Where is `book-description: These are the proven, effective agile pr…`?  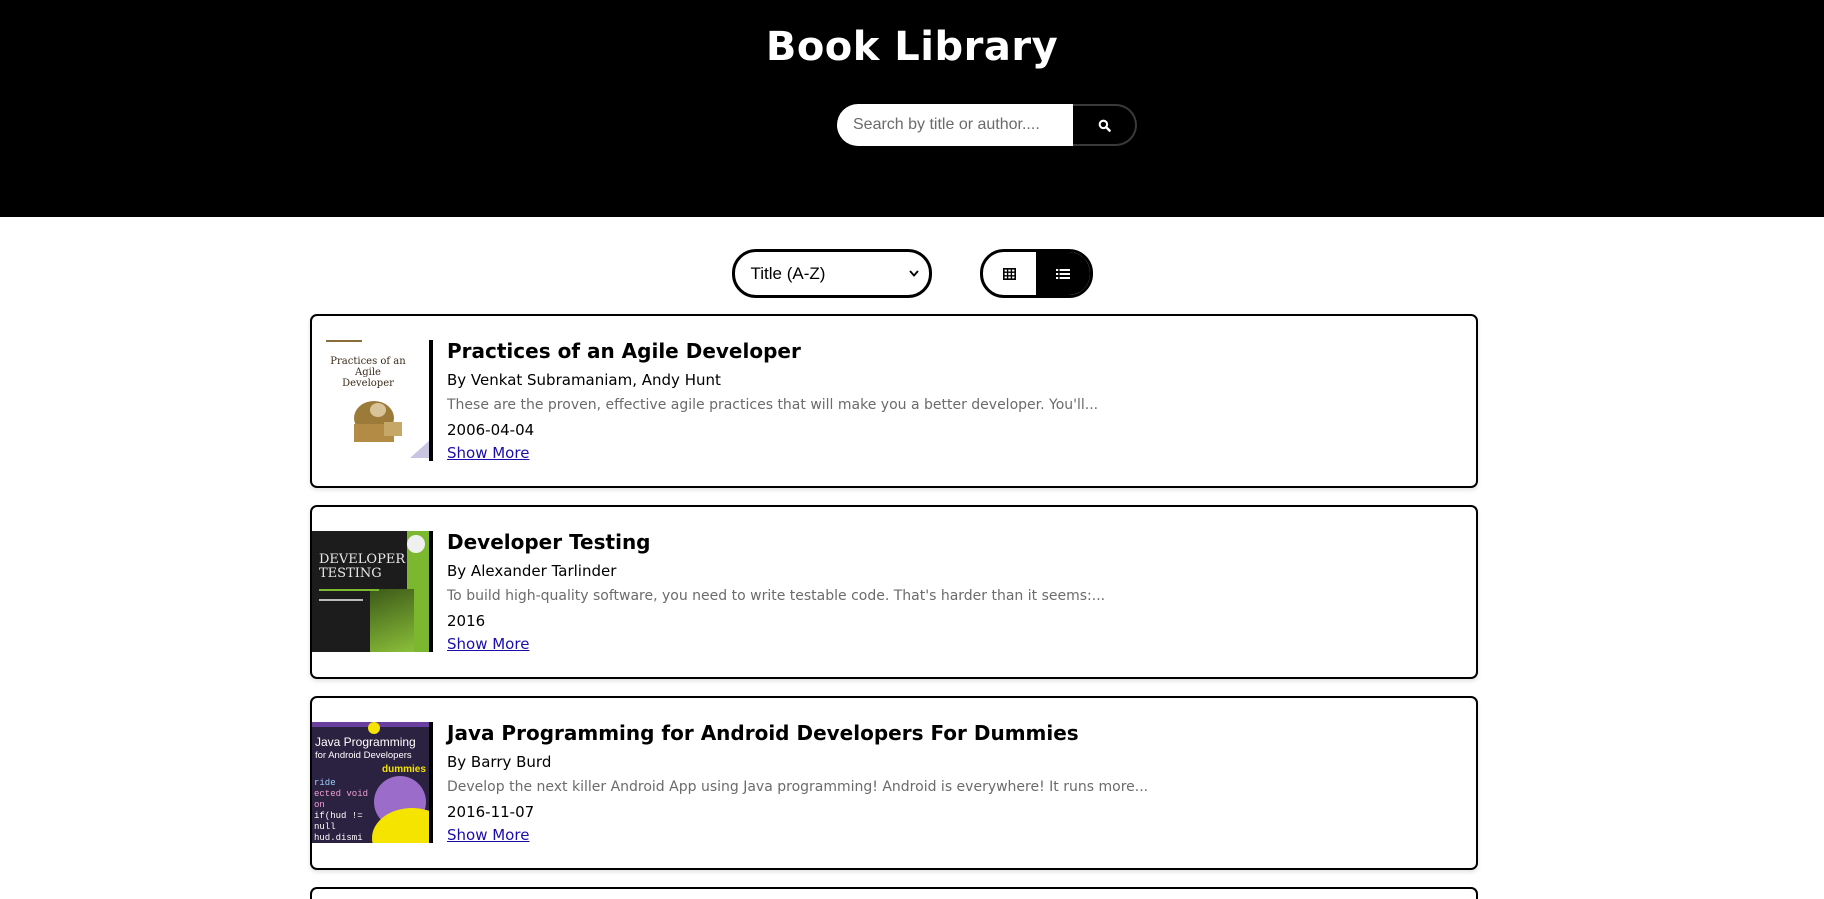 book-description: These are the proven, effective agile pr… is located at coordinates (773, 405).